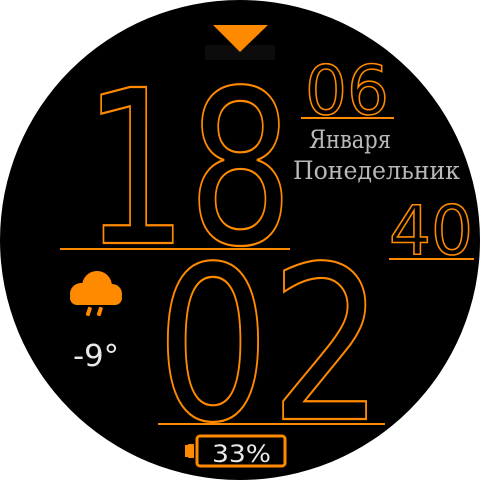  I want to click on date-day: 06, so click(347, 91).